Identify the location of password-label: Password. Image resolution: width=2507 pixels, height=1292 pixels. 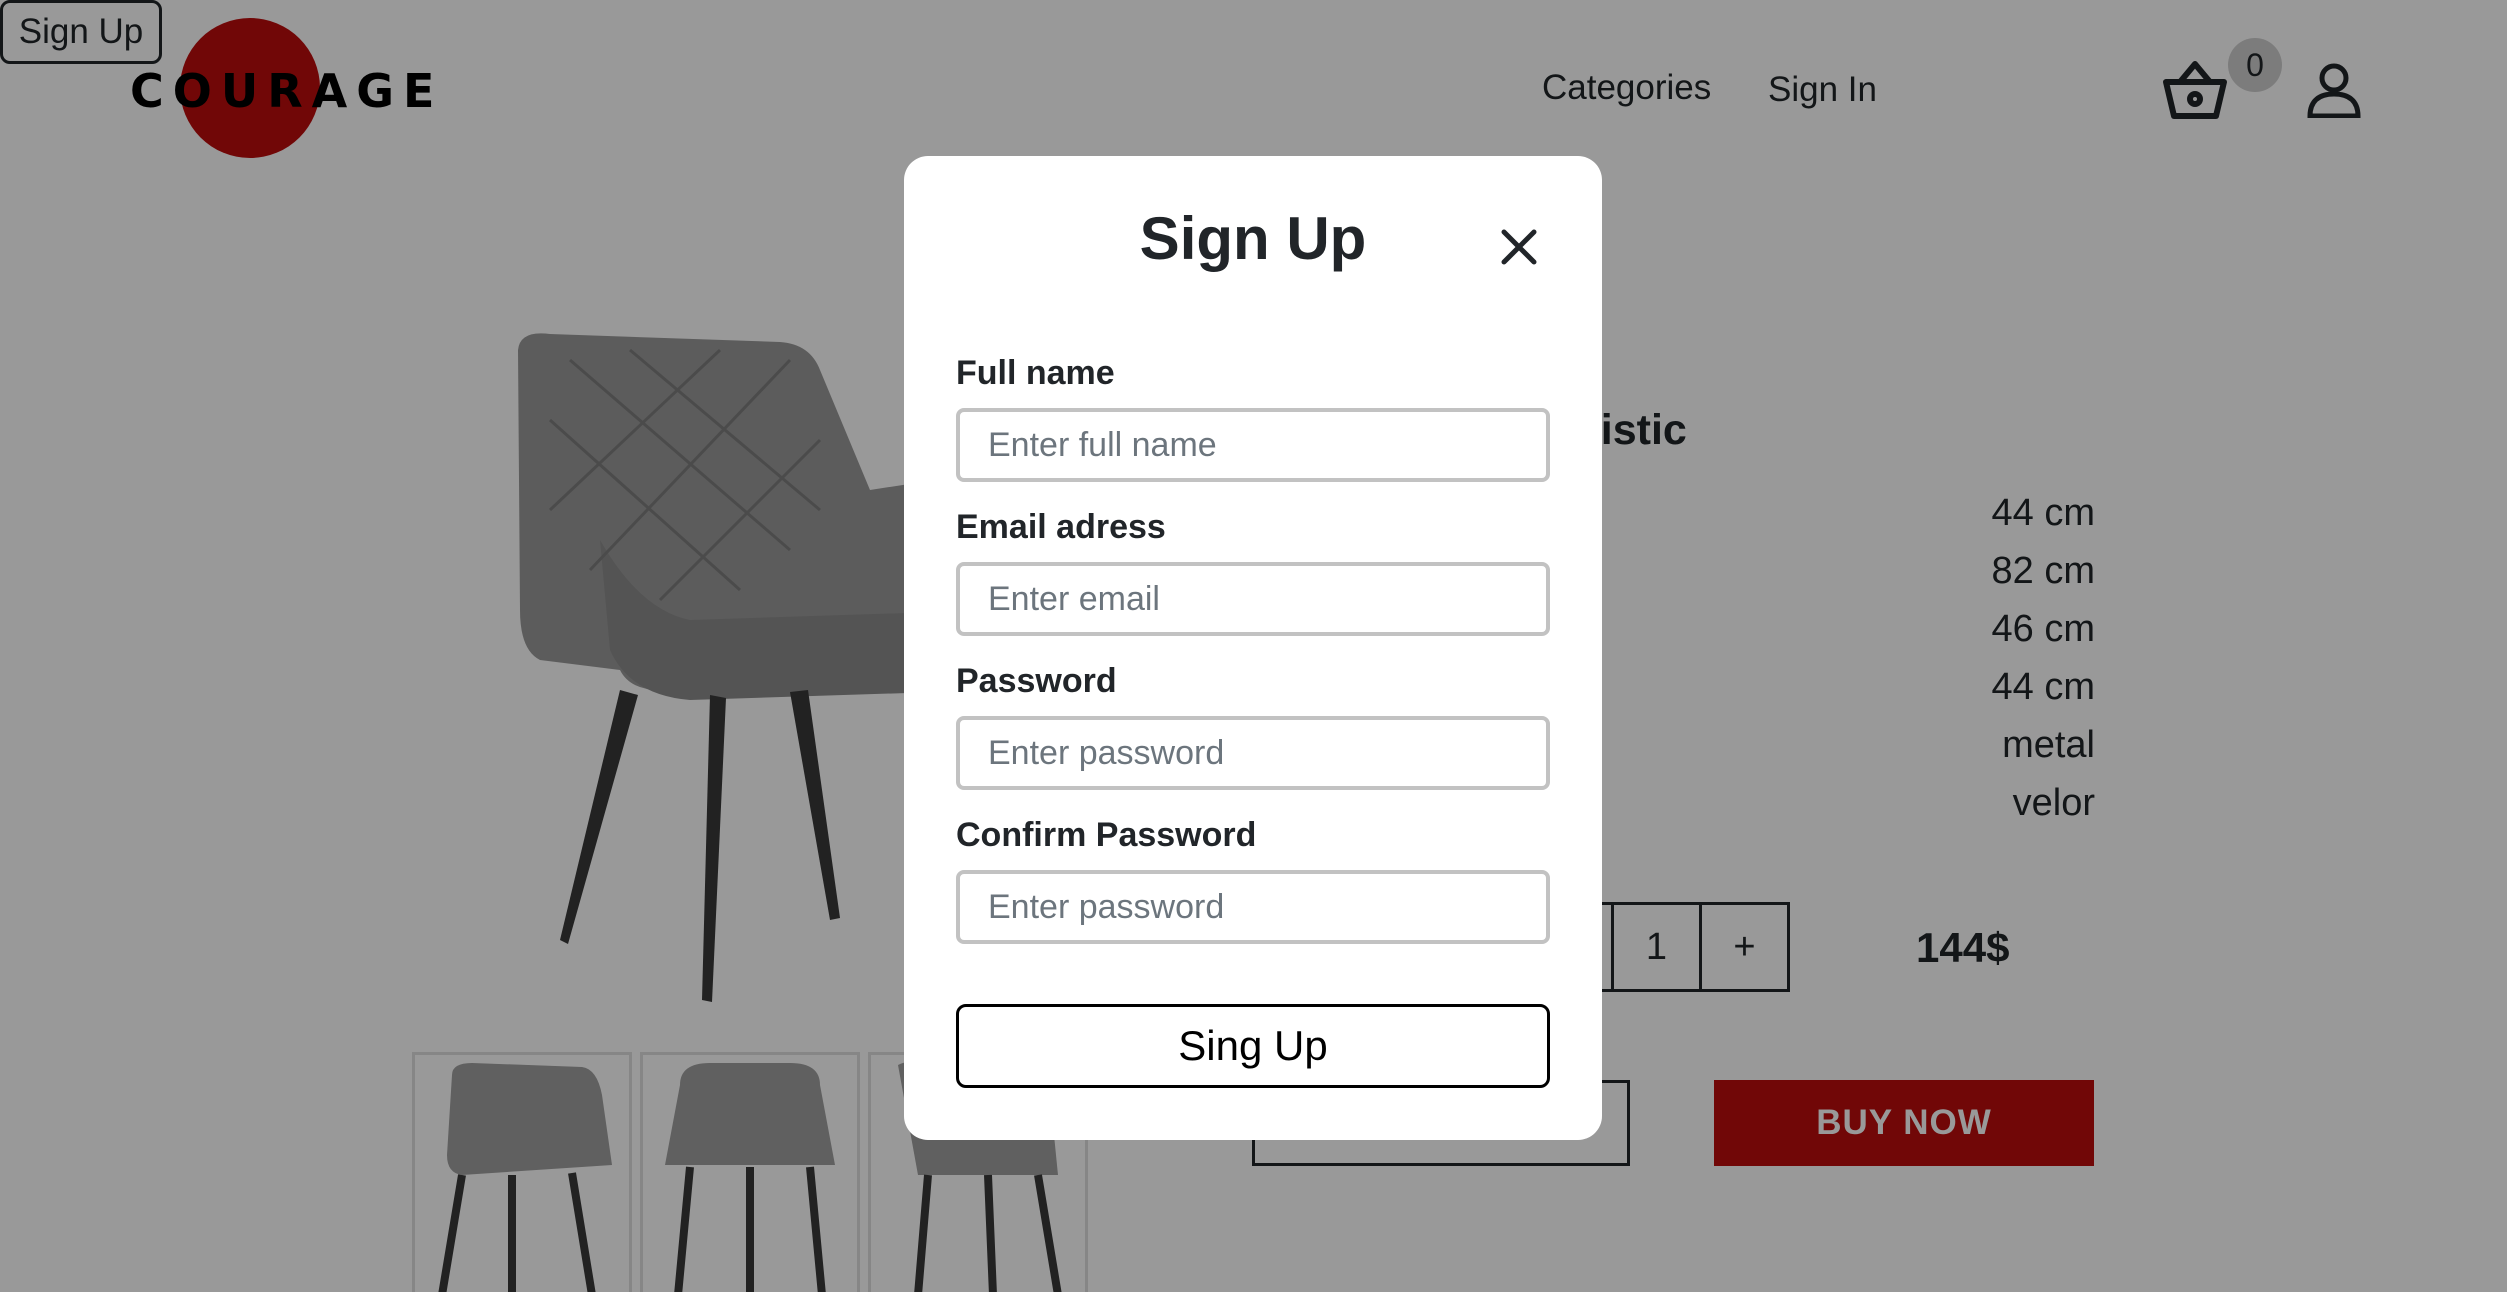
(1036, 681).